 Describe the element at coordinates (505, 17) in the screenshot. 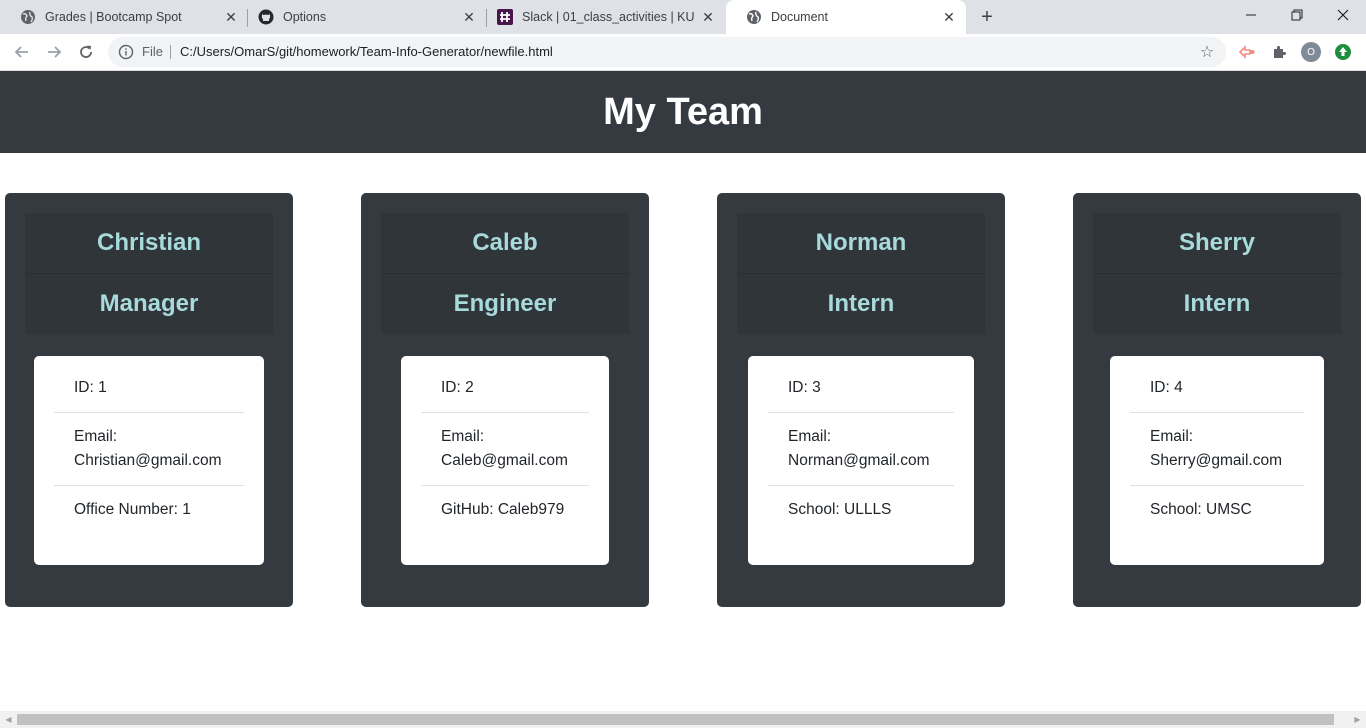

I see `slack-icon` at that location.